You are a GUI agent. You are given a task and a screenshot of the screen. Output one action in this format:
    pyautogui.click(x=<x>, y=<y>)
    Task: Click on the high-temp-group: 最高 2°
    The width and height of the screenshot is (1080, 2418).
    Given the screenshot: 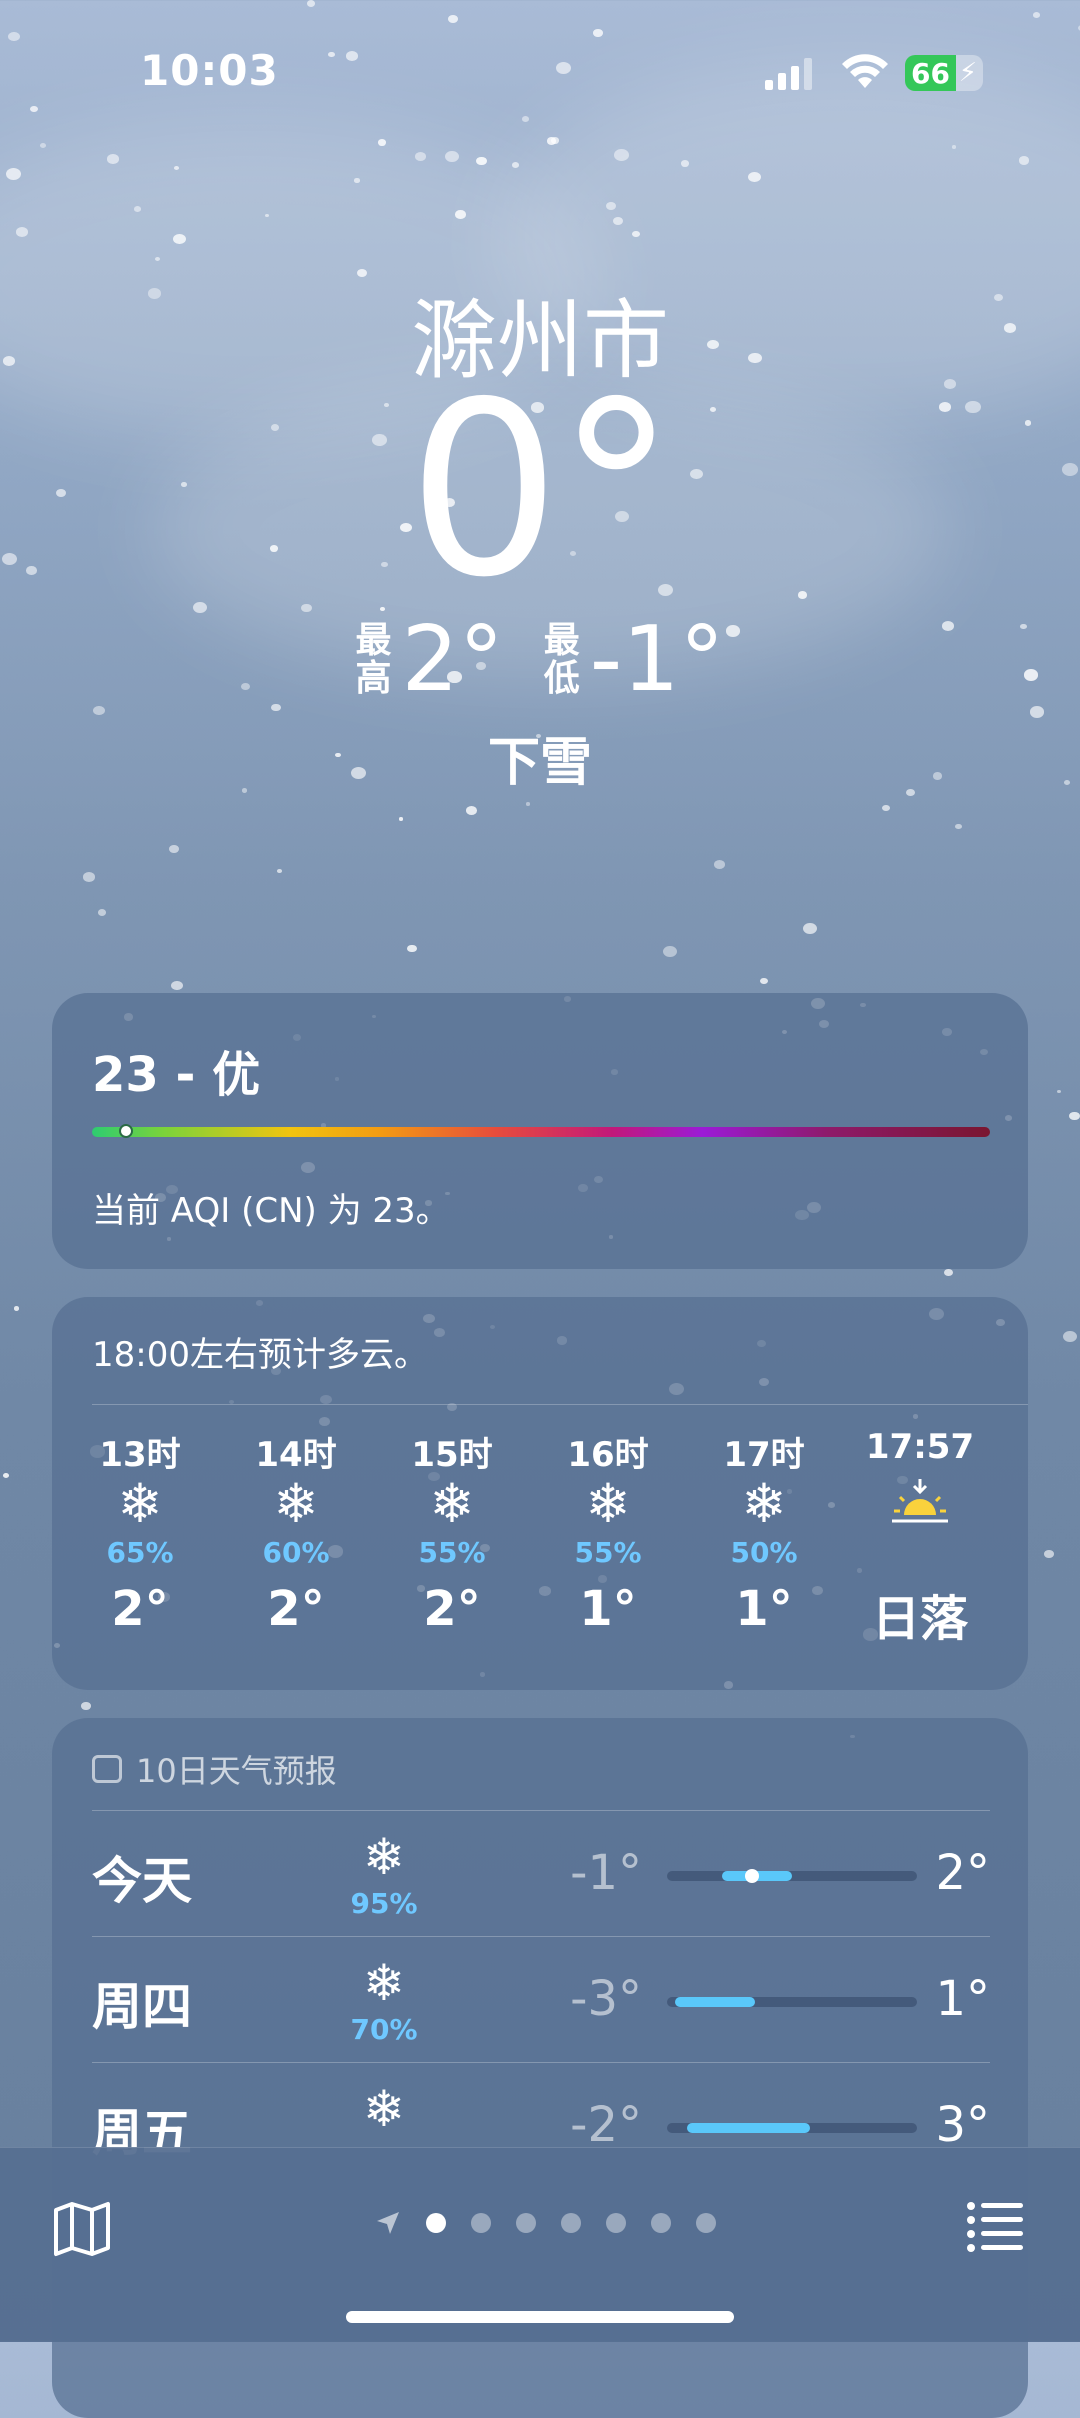 What is the action you would take?
    pyautogui.click(x=429, y=660)
    